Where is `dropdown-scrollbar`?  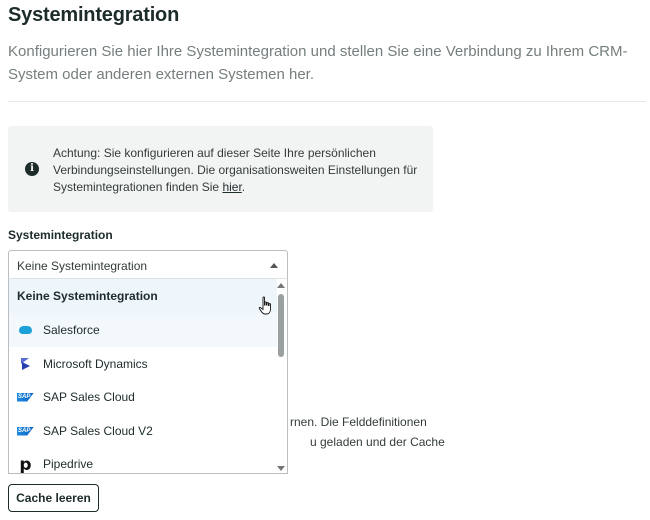
dropdown-scrollbar is located at coordinates (281, 377).